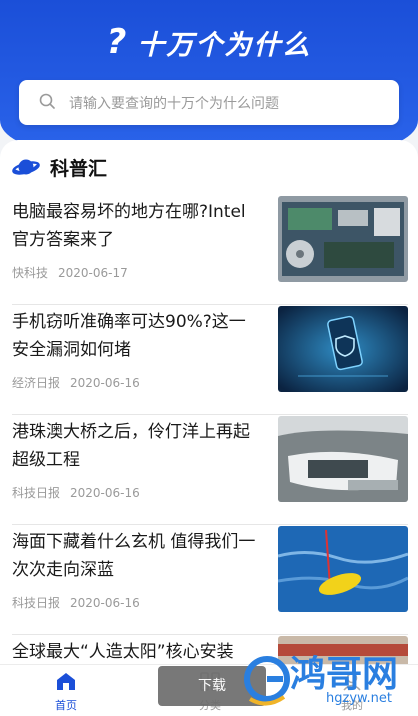 This screenshot has height=716, width=418. I want to click on search-icon, so click(47, 101).